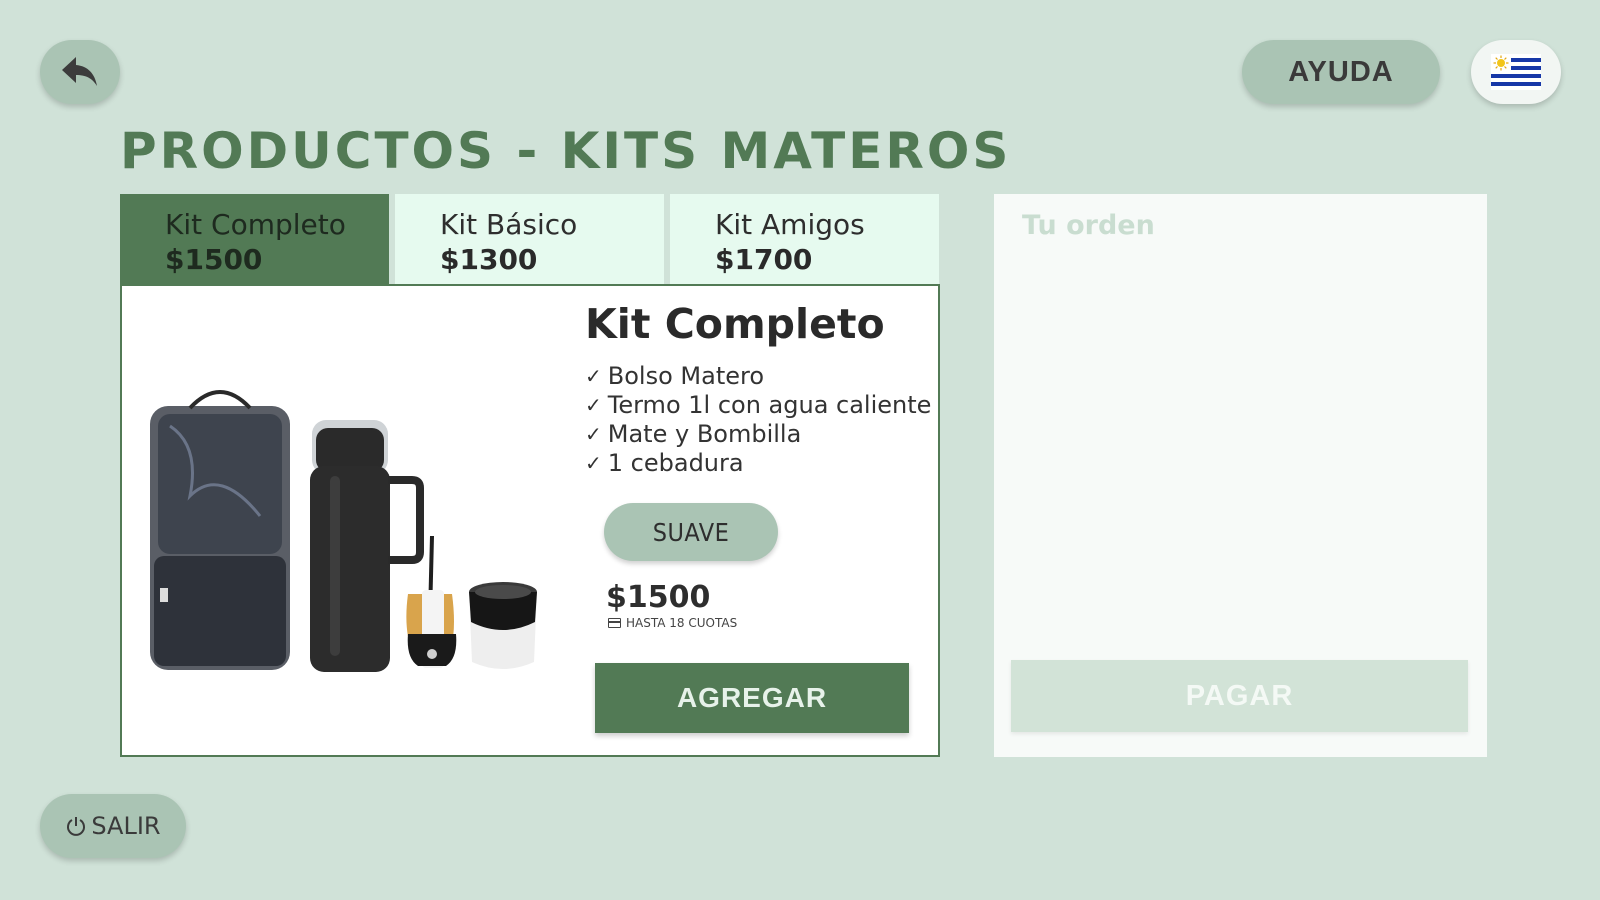  I want to click on feature-item: ✓ Bolso Matero, so click(758, 376).